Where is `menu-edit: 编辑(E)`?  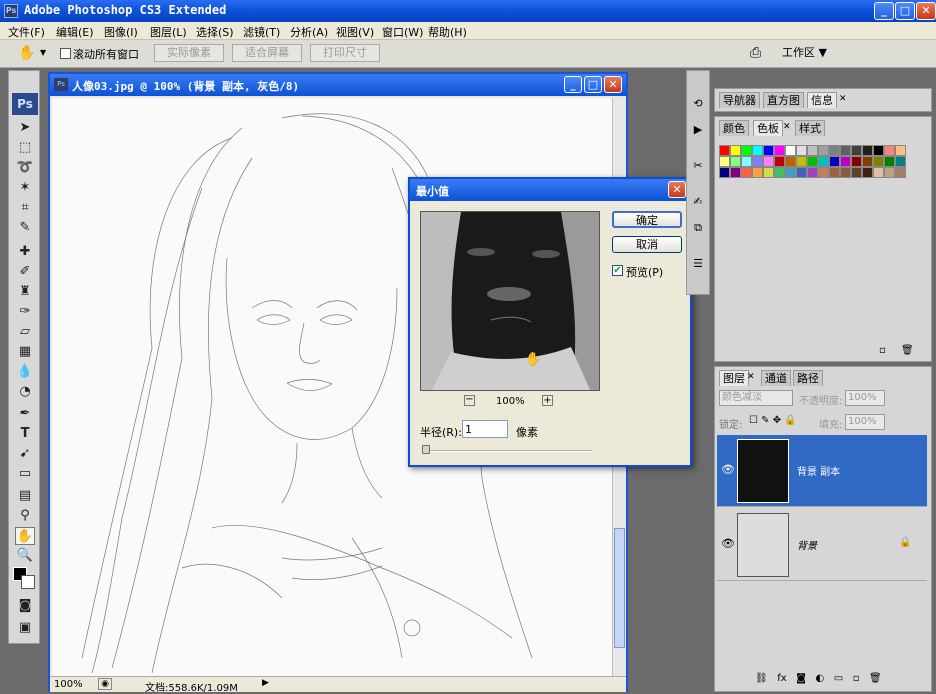
menu-edit: 编辑(E) is located at coordinates (75, 32).